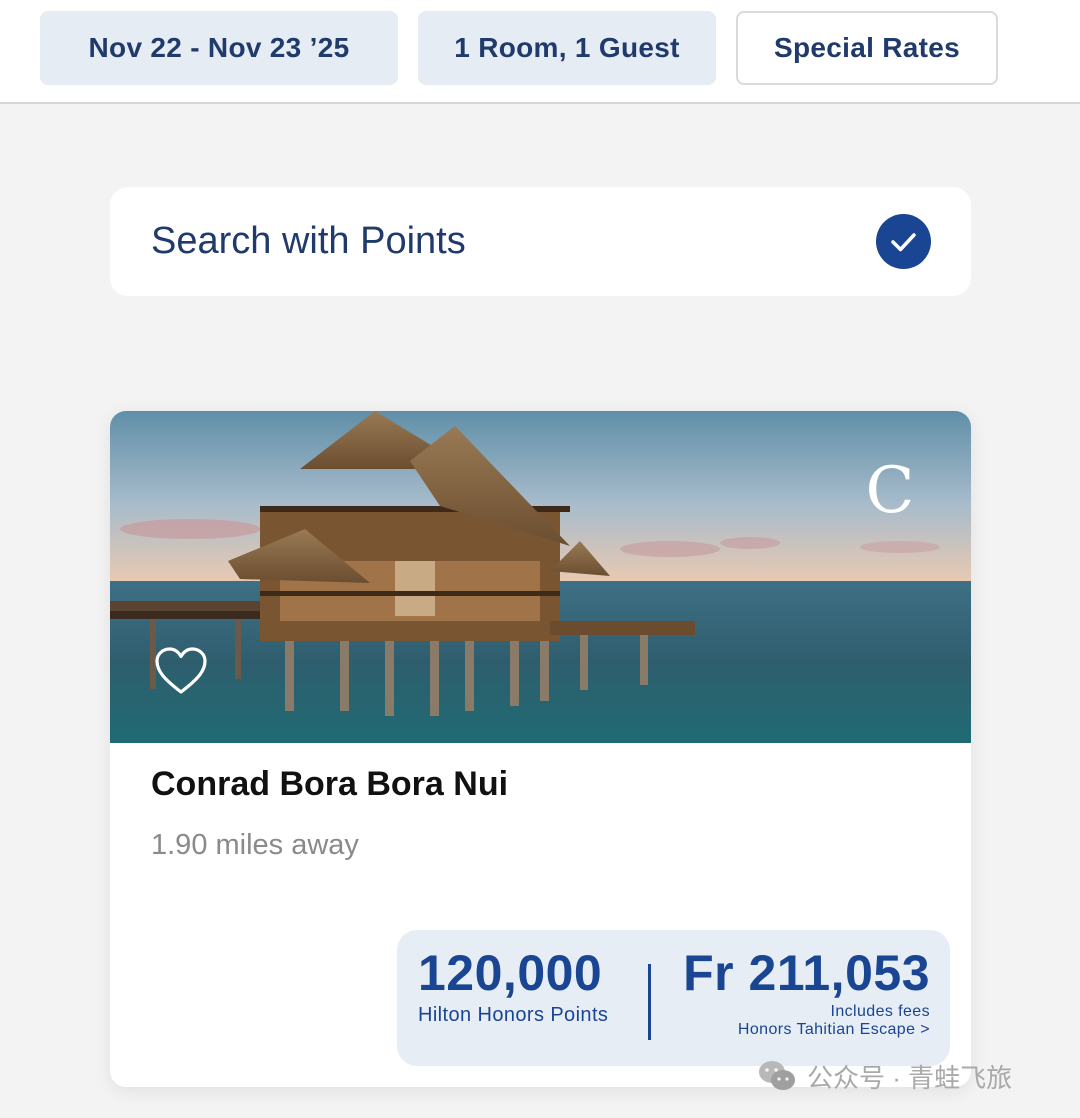 This screenshot has width=1080, height=1118. I want to click on hotel-distance: 1.90 miles away, so click(255, 845).